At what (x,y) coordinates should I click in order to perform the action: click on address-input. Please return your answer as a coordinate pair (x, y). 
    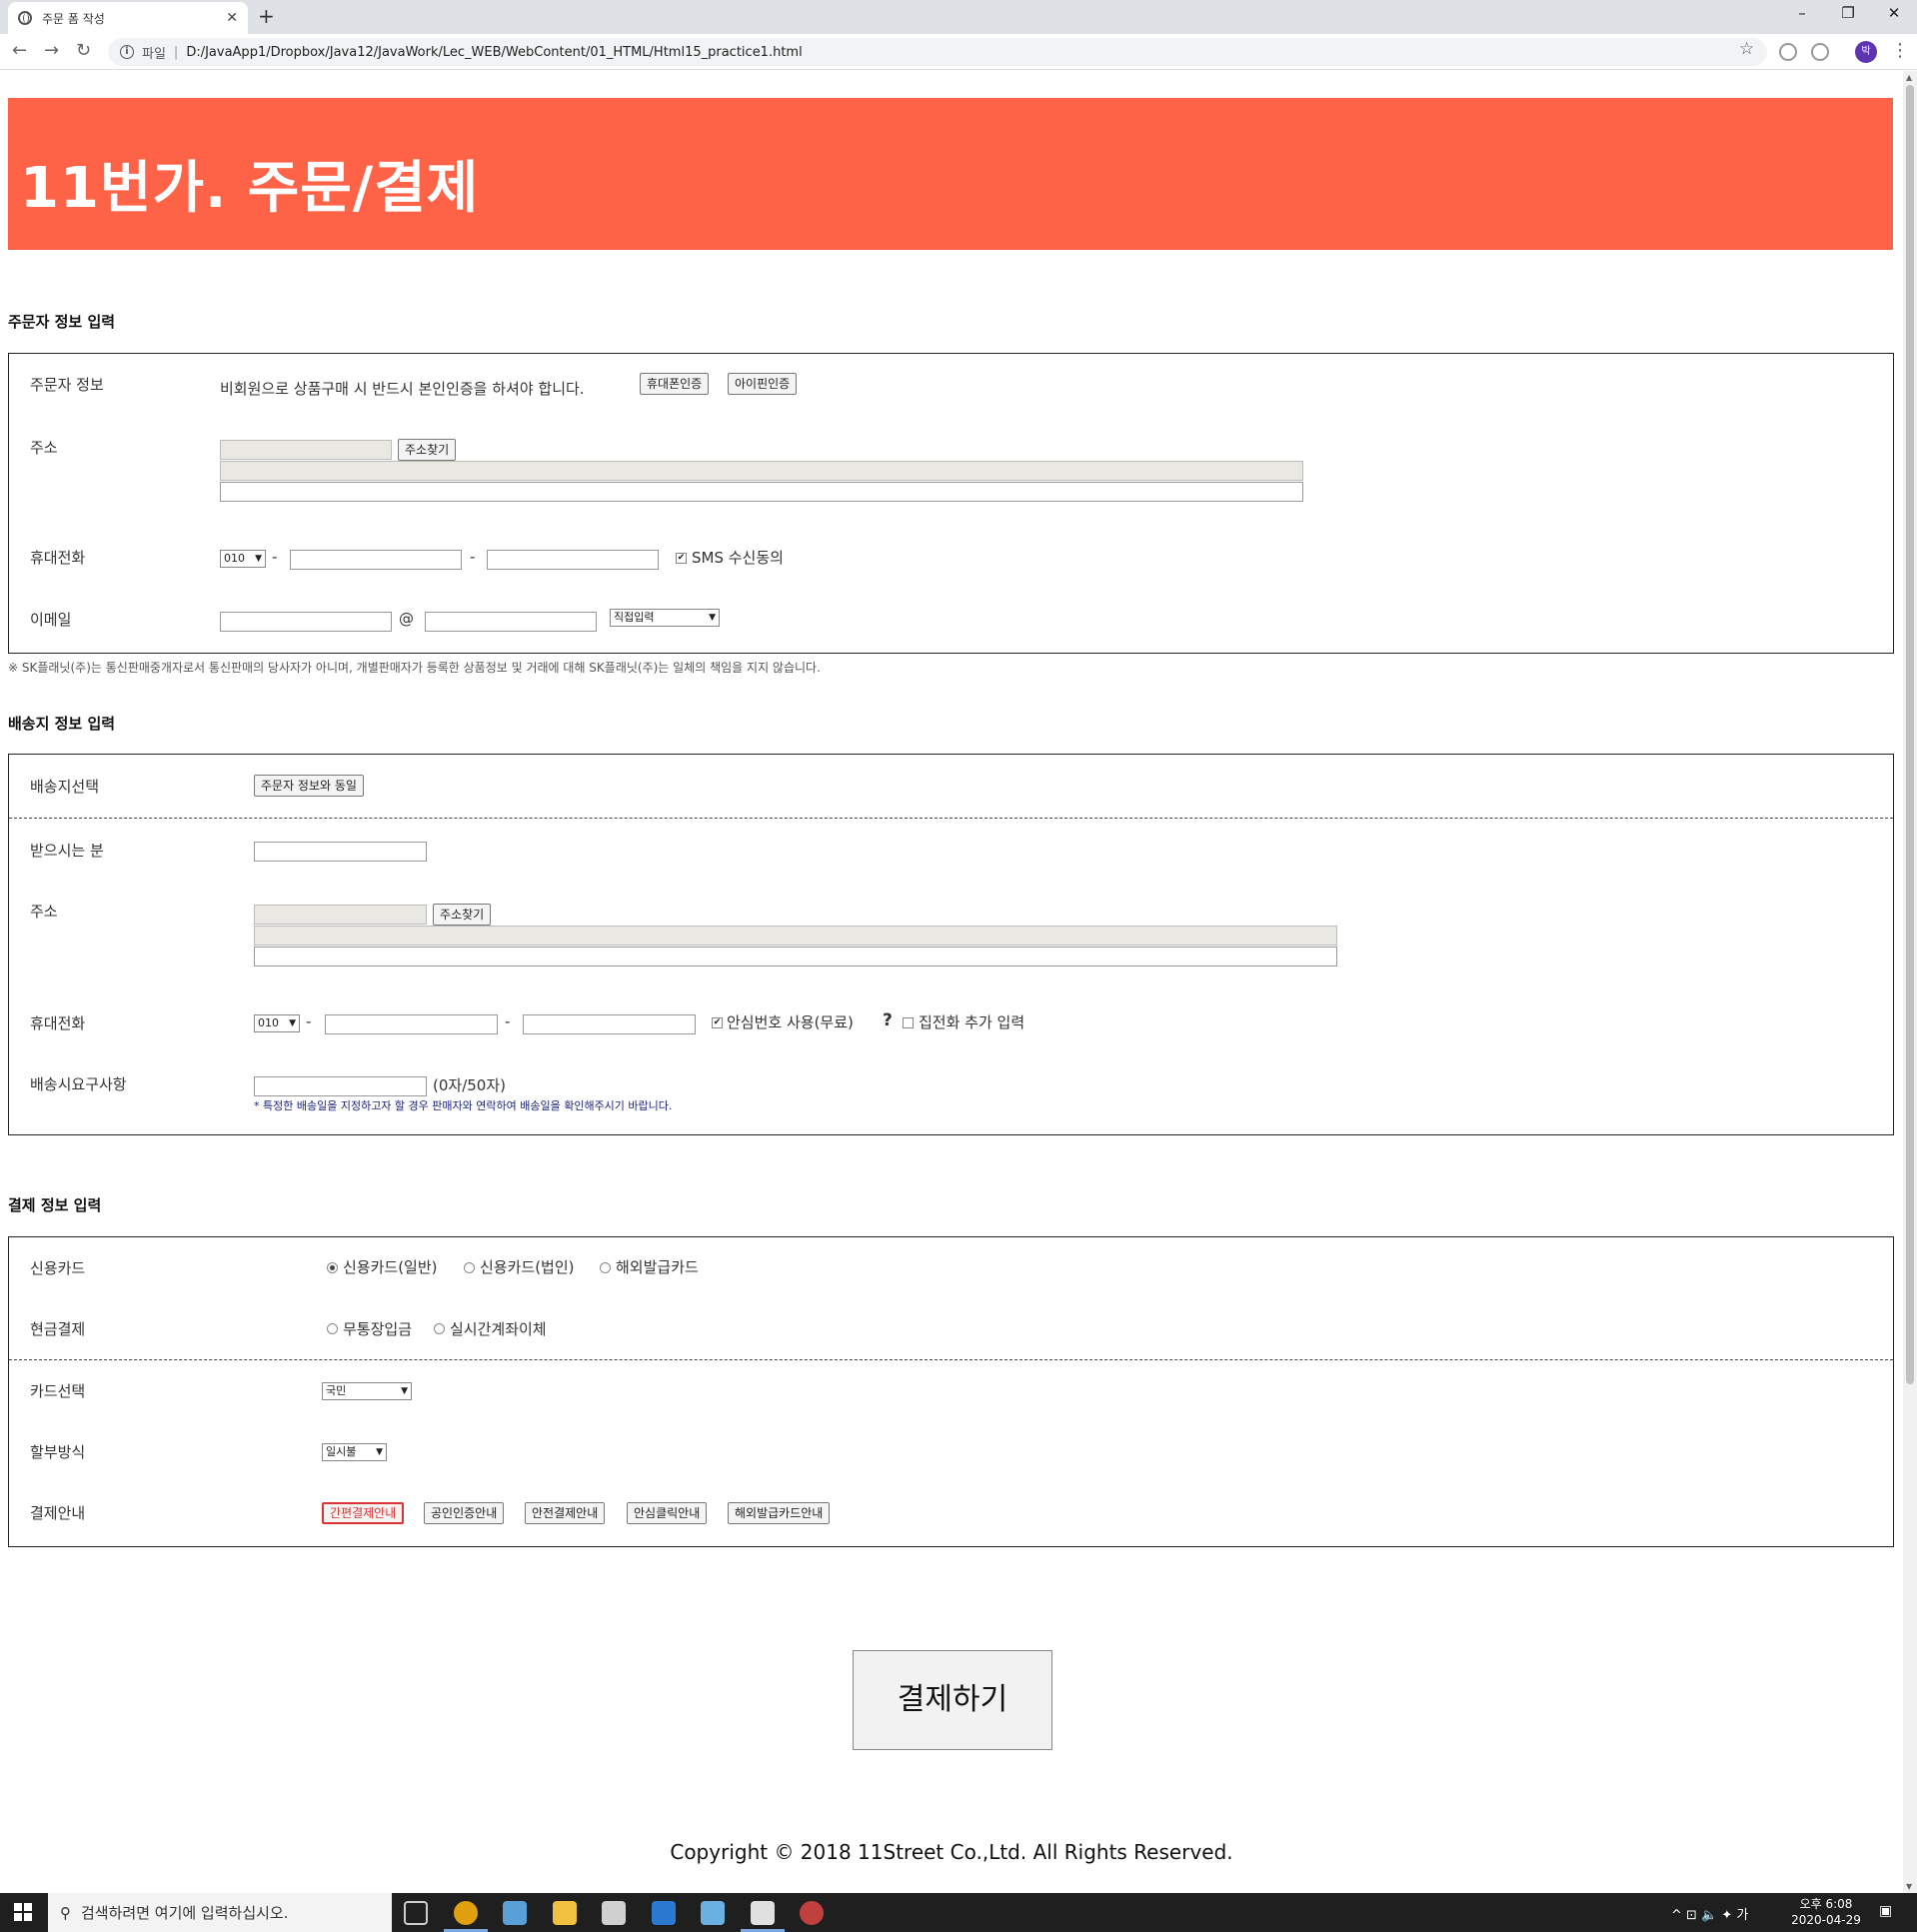
    Looking at the image, I should click on (761, 471).